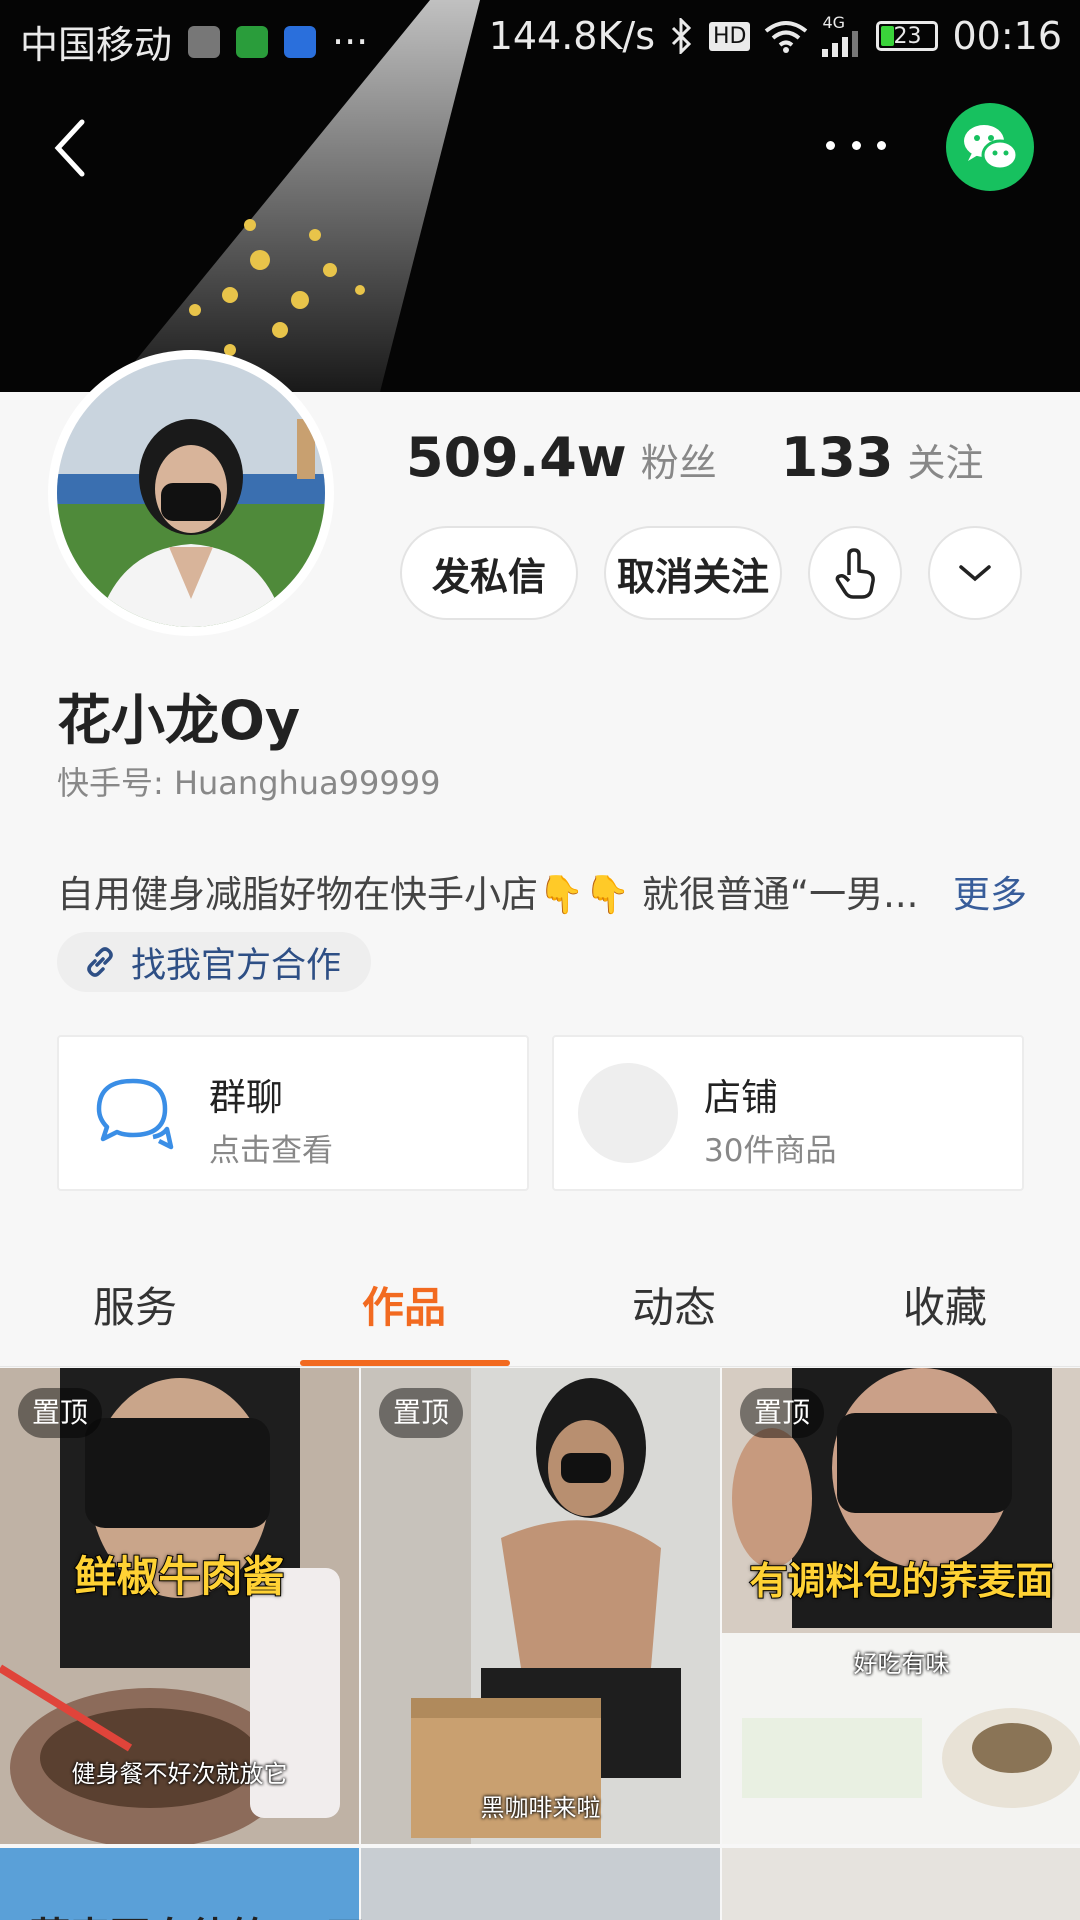 This screenshot has width=1080, height=1920. I want to click on profile-stats: 509.4w 粉丝 133 关注, so click(694, 457).